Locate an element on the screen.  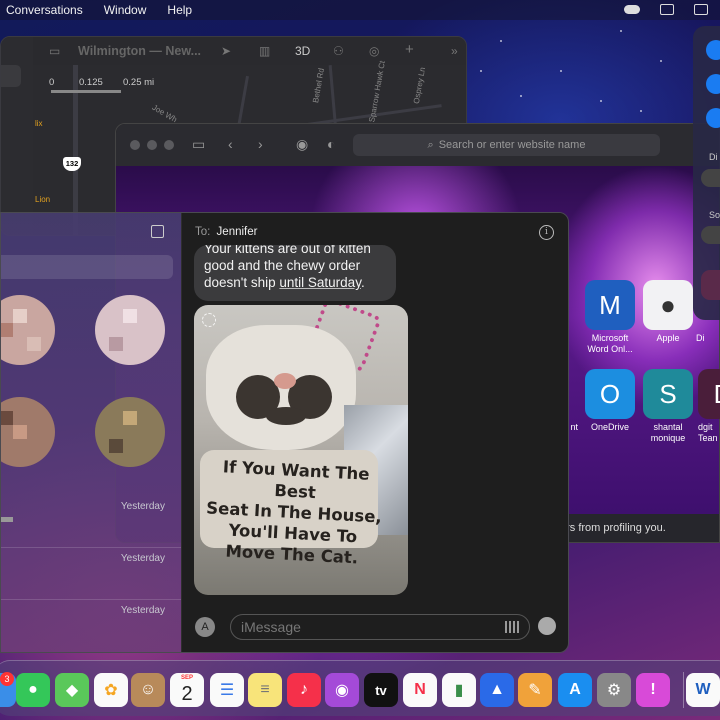
conversation-preview is located at coordinates (7, 519).